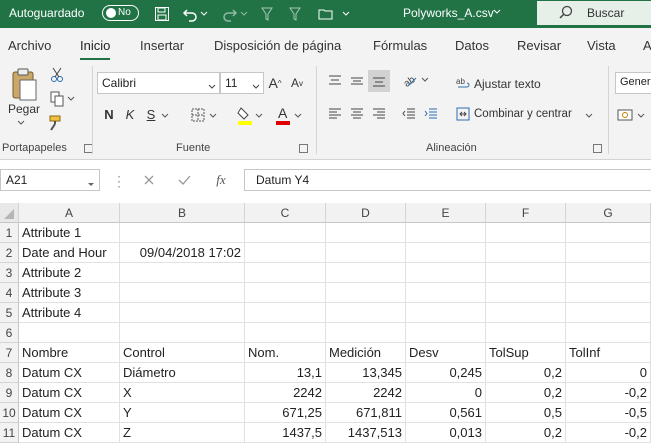 The image size is (651, 446). What do you see at coordinates (295, 14) in the screenshot?
I see `reapply-filter-icon` at bounding box center [295, 14].